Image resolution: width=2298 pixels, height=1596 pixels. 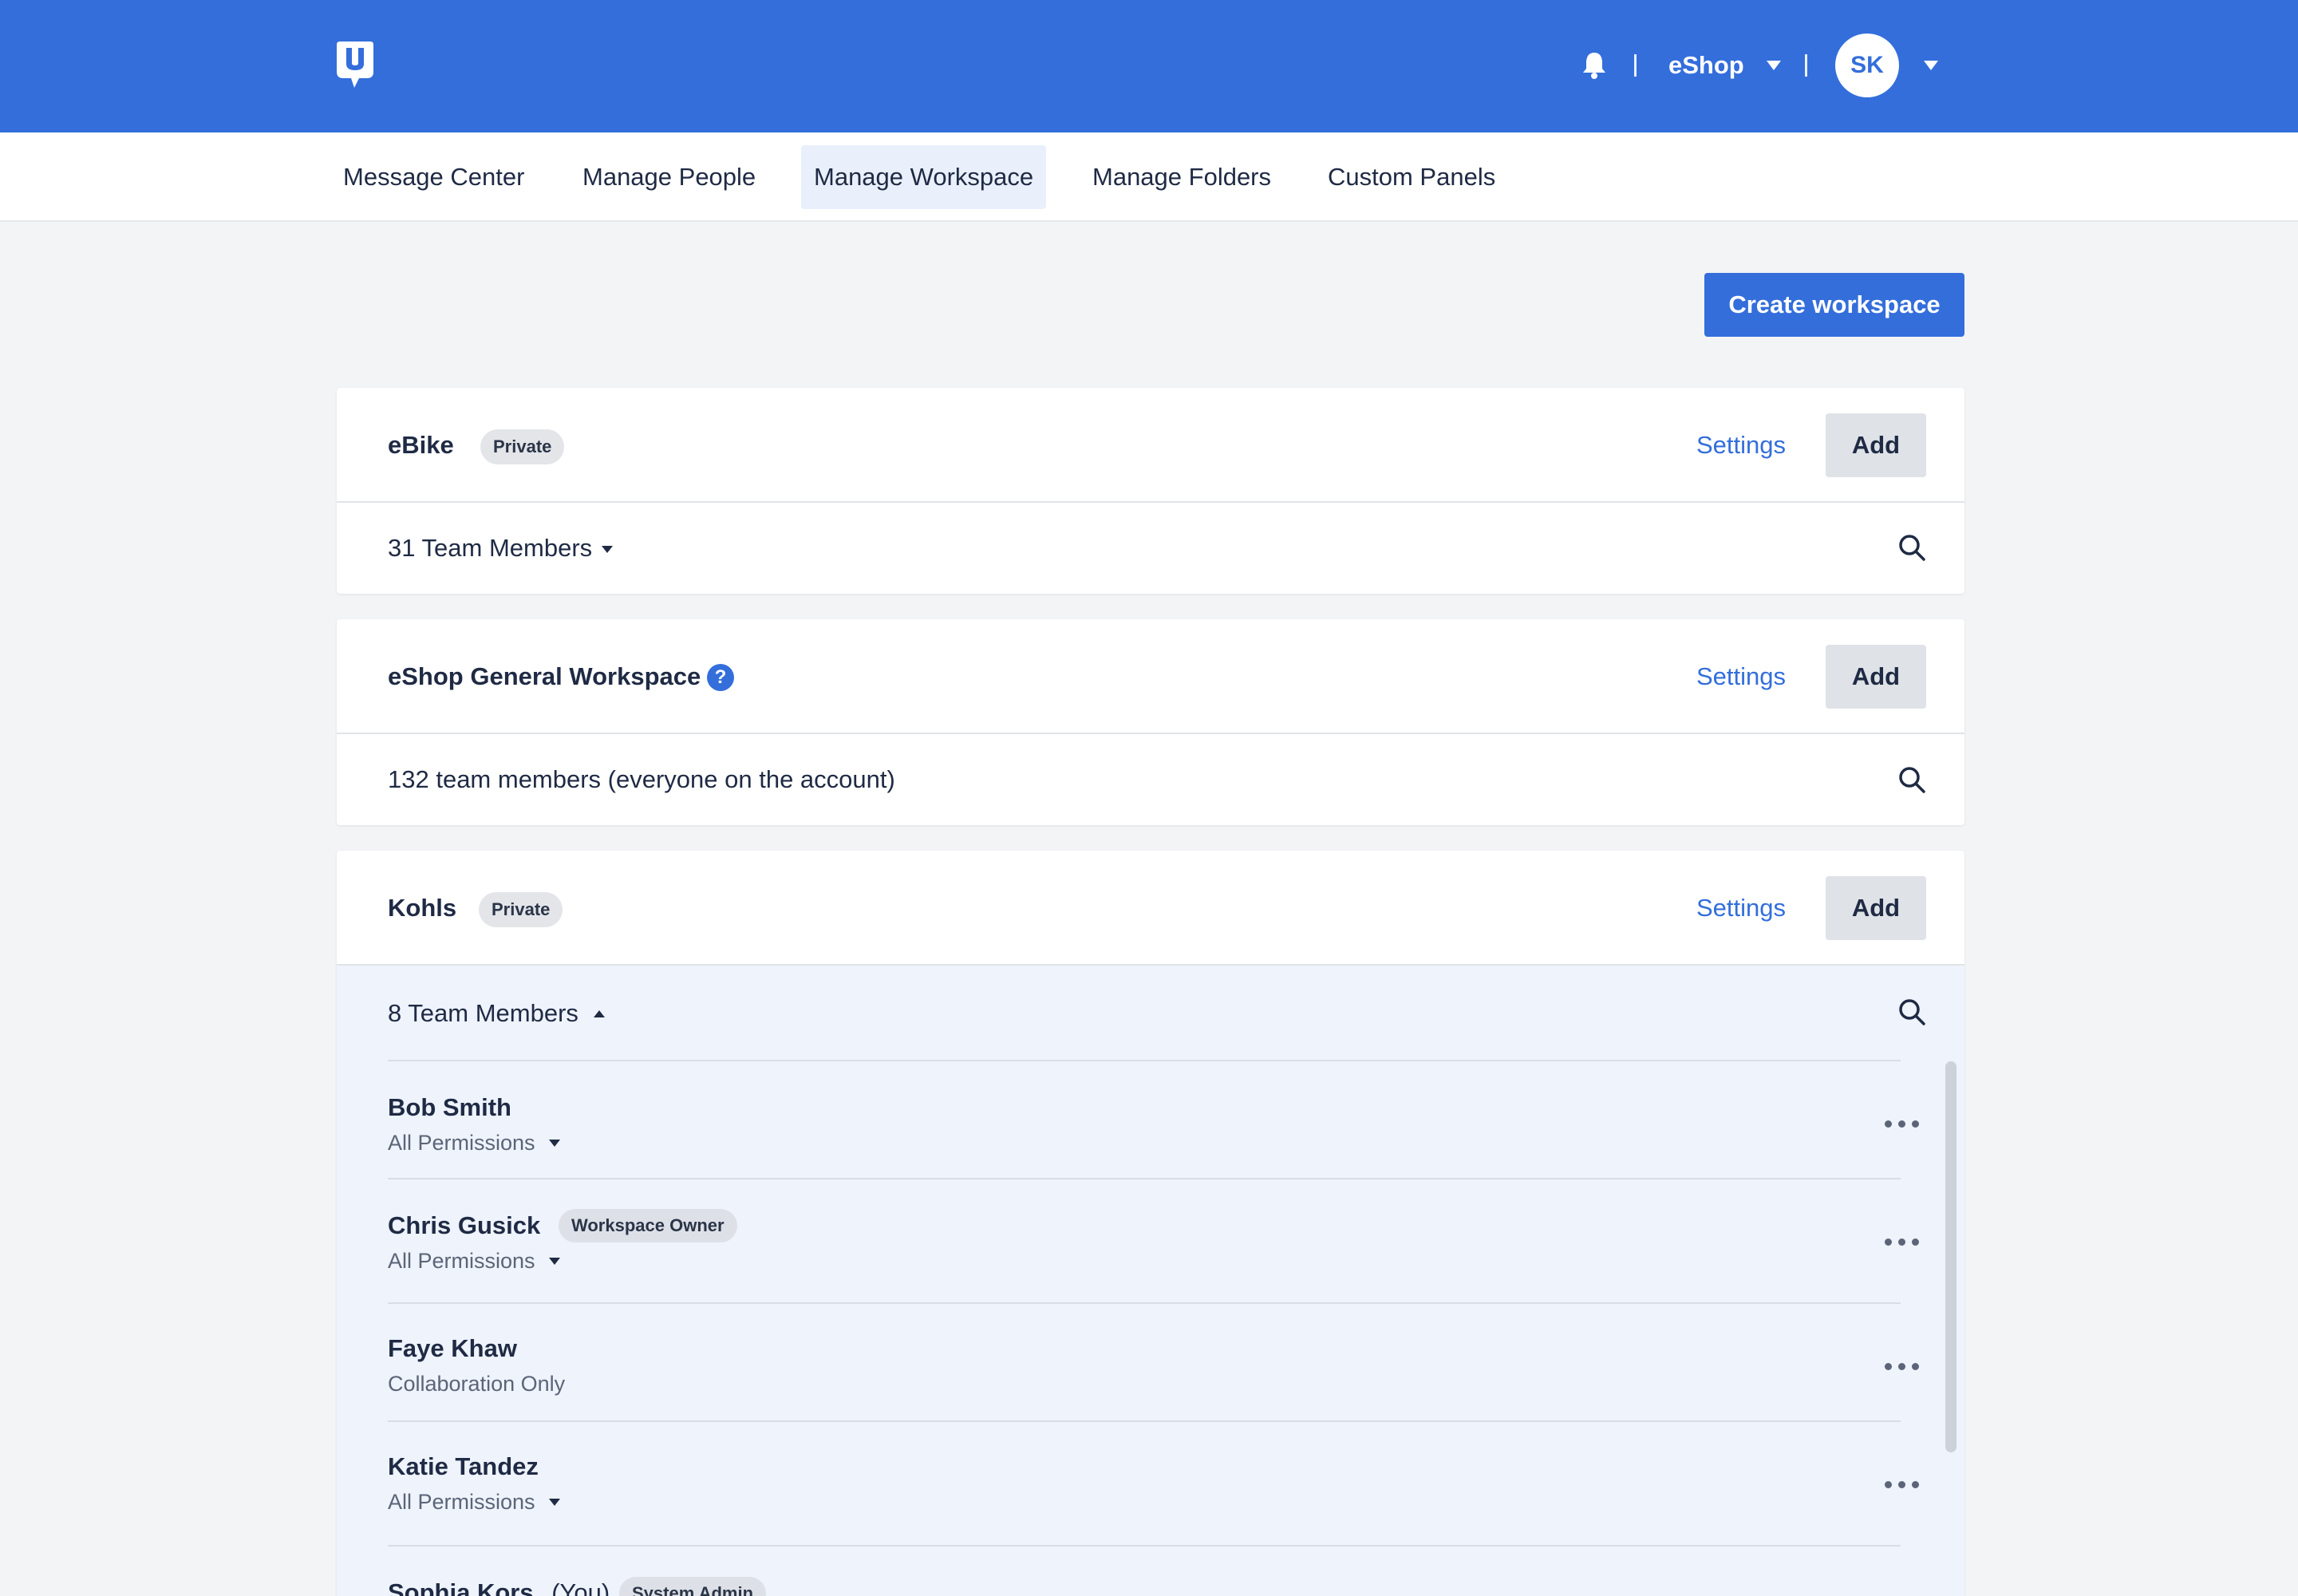 What do you see at coordinates (1154, 1119) in the screenshot?
I see `member-row: Bob Smith All Permissions` at bounding box center [1154, 1119].